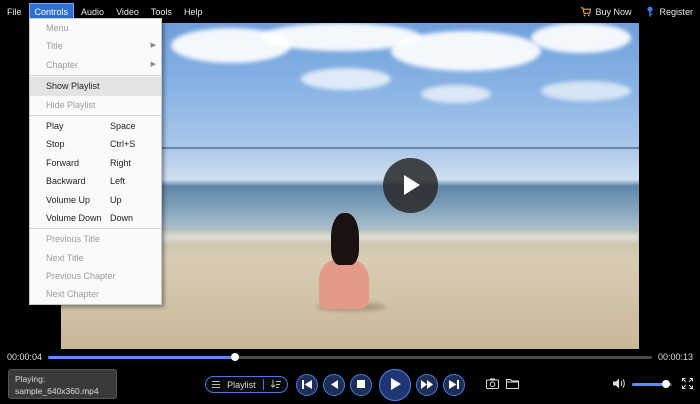 The height and width of the screenshot is (404, 700). Describe the element at coordinates (62, 64) in the screenshot. I see `menu-item-chapter-label: Chapter` at that location.